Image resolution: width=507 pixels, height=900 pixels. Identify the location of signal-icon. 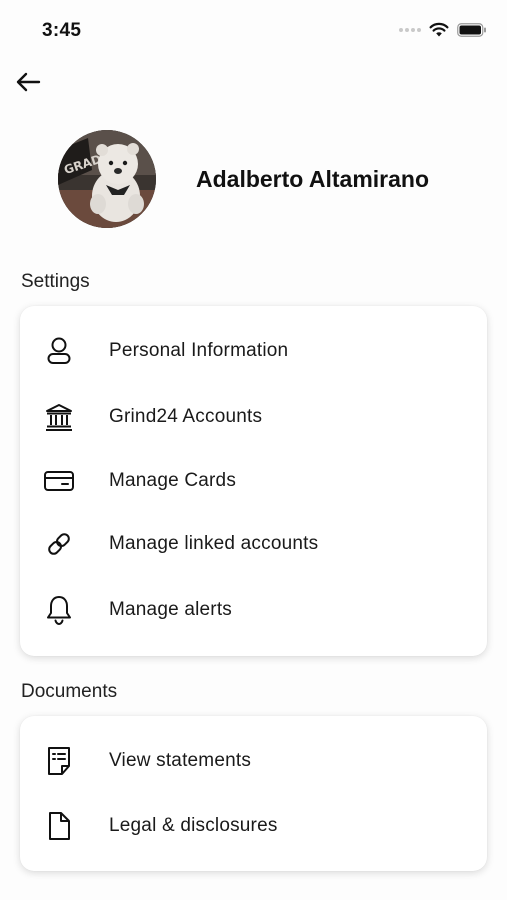
(410, 29).